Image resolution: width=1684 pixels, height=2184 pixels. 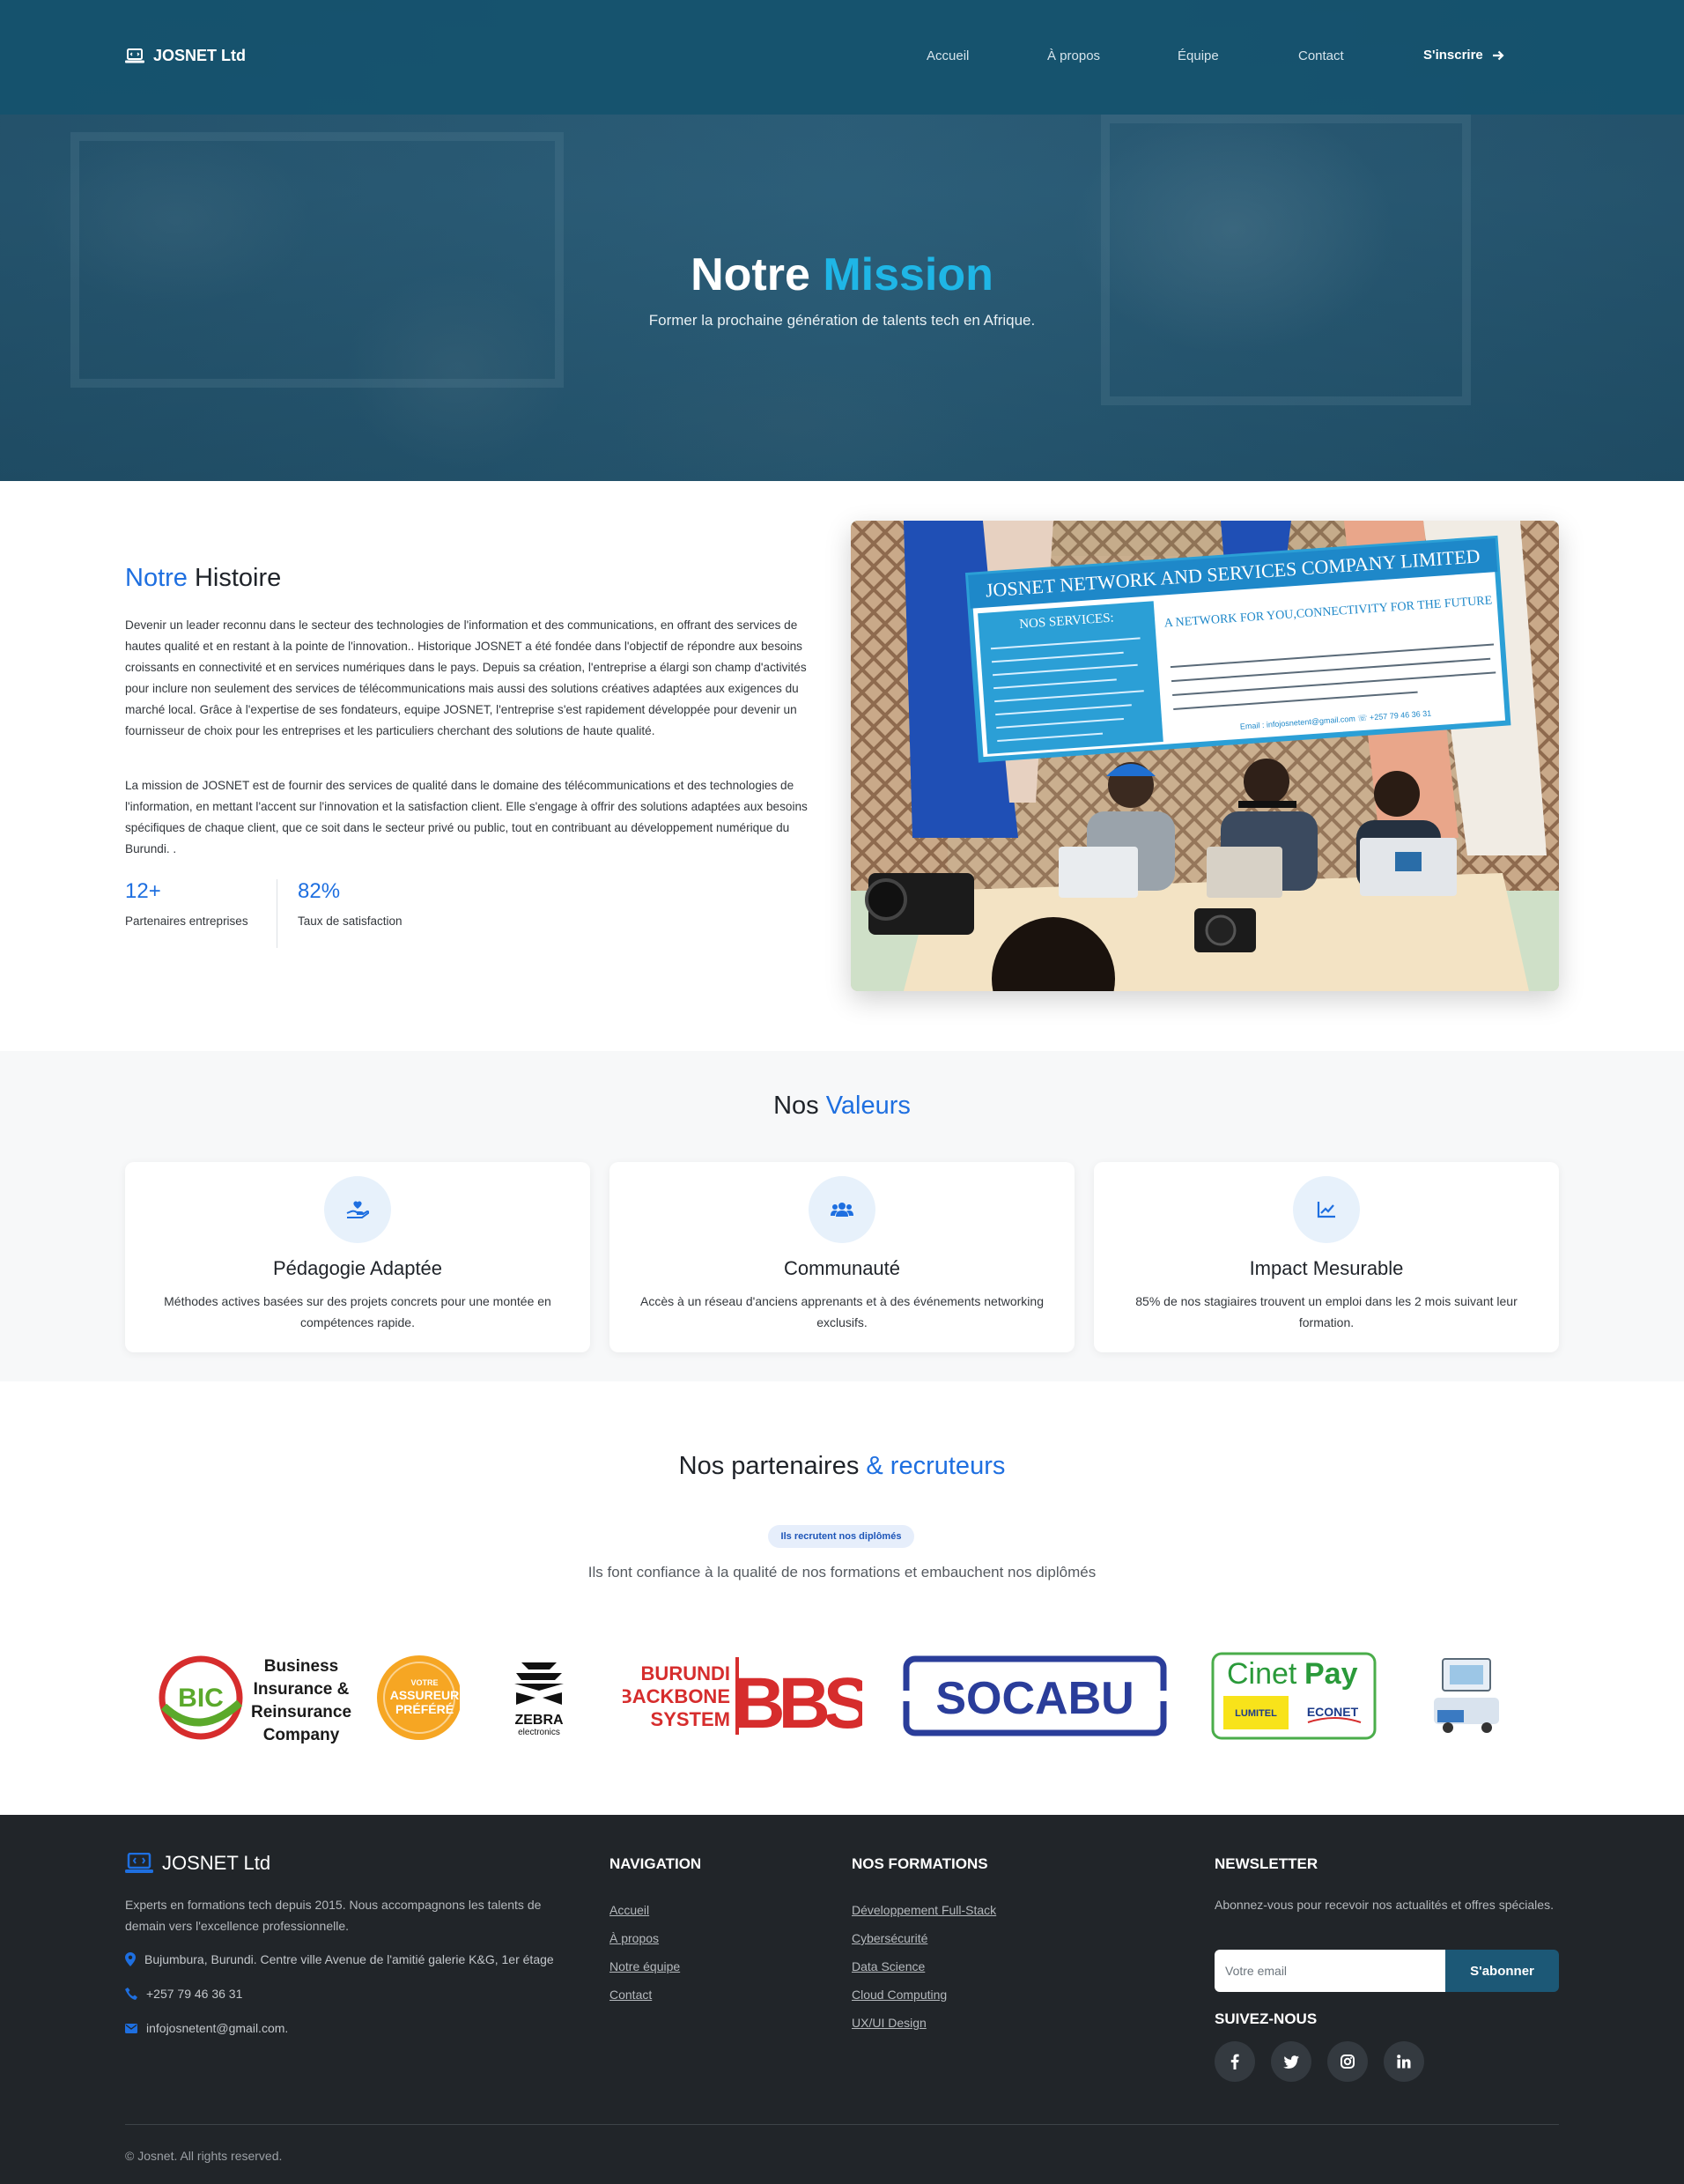 I want to click on footer-link-equipe: Notre équipe, so click(x=644, y=1966).